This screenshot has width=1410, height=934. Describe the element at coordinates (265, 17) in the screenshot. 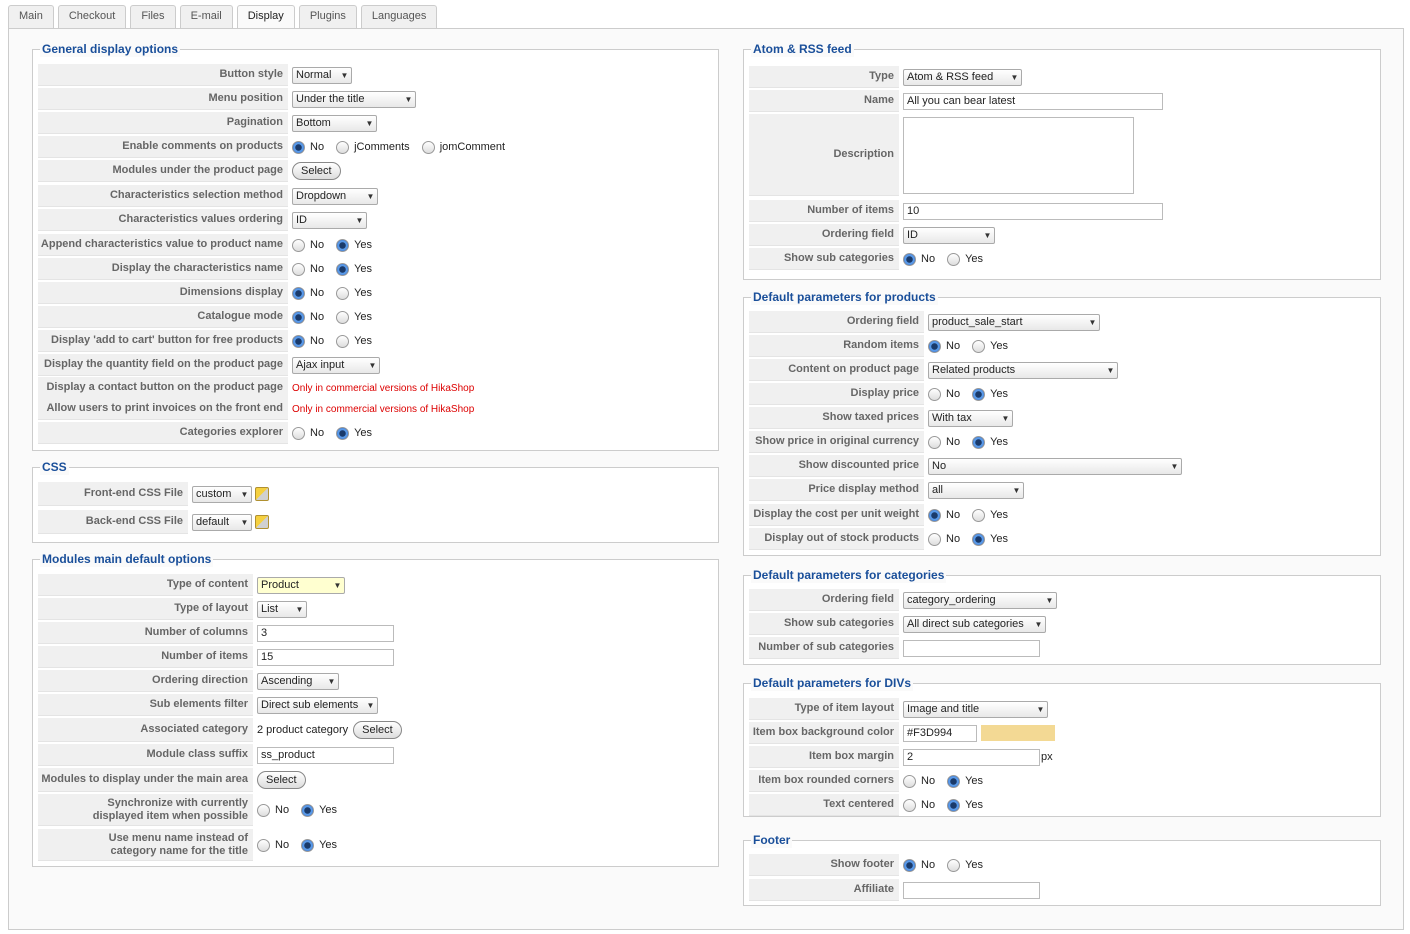

I see `tab-display: Display` at that location.